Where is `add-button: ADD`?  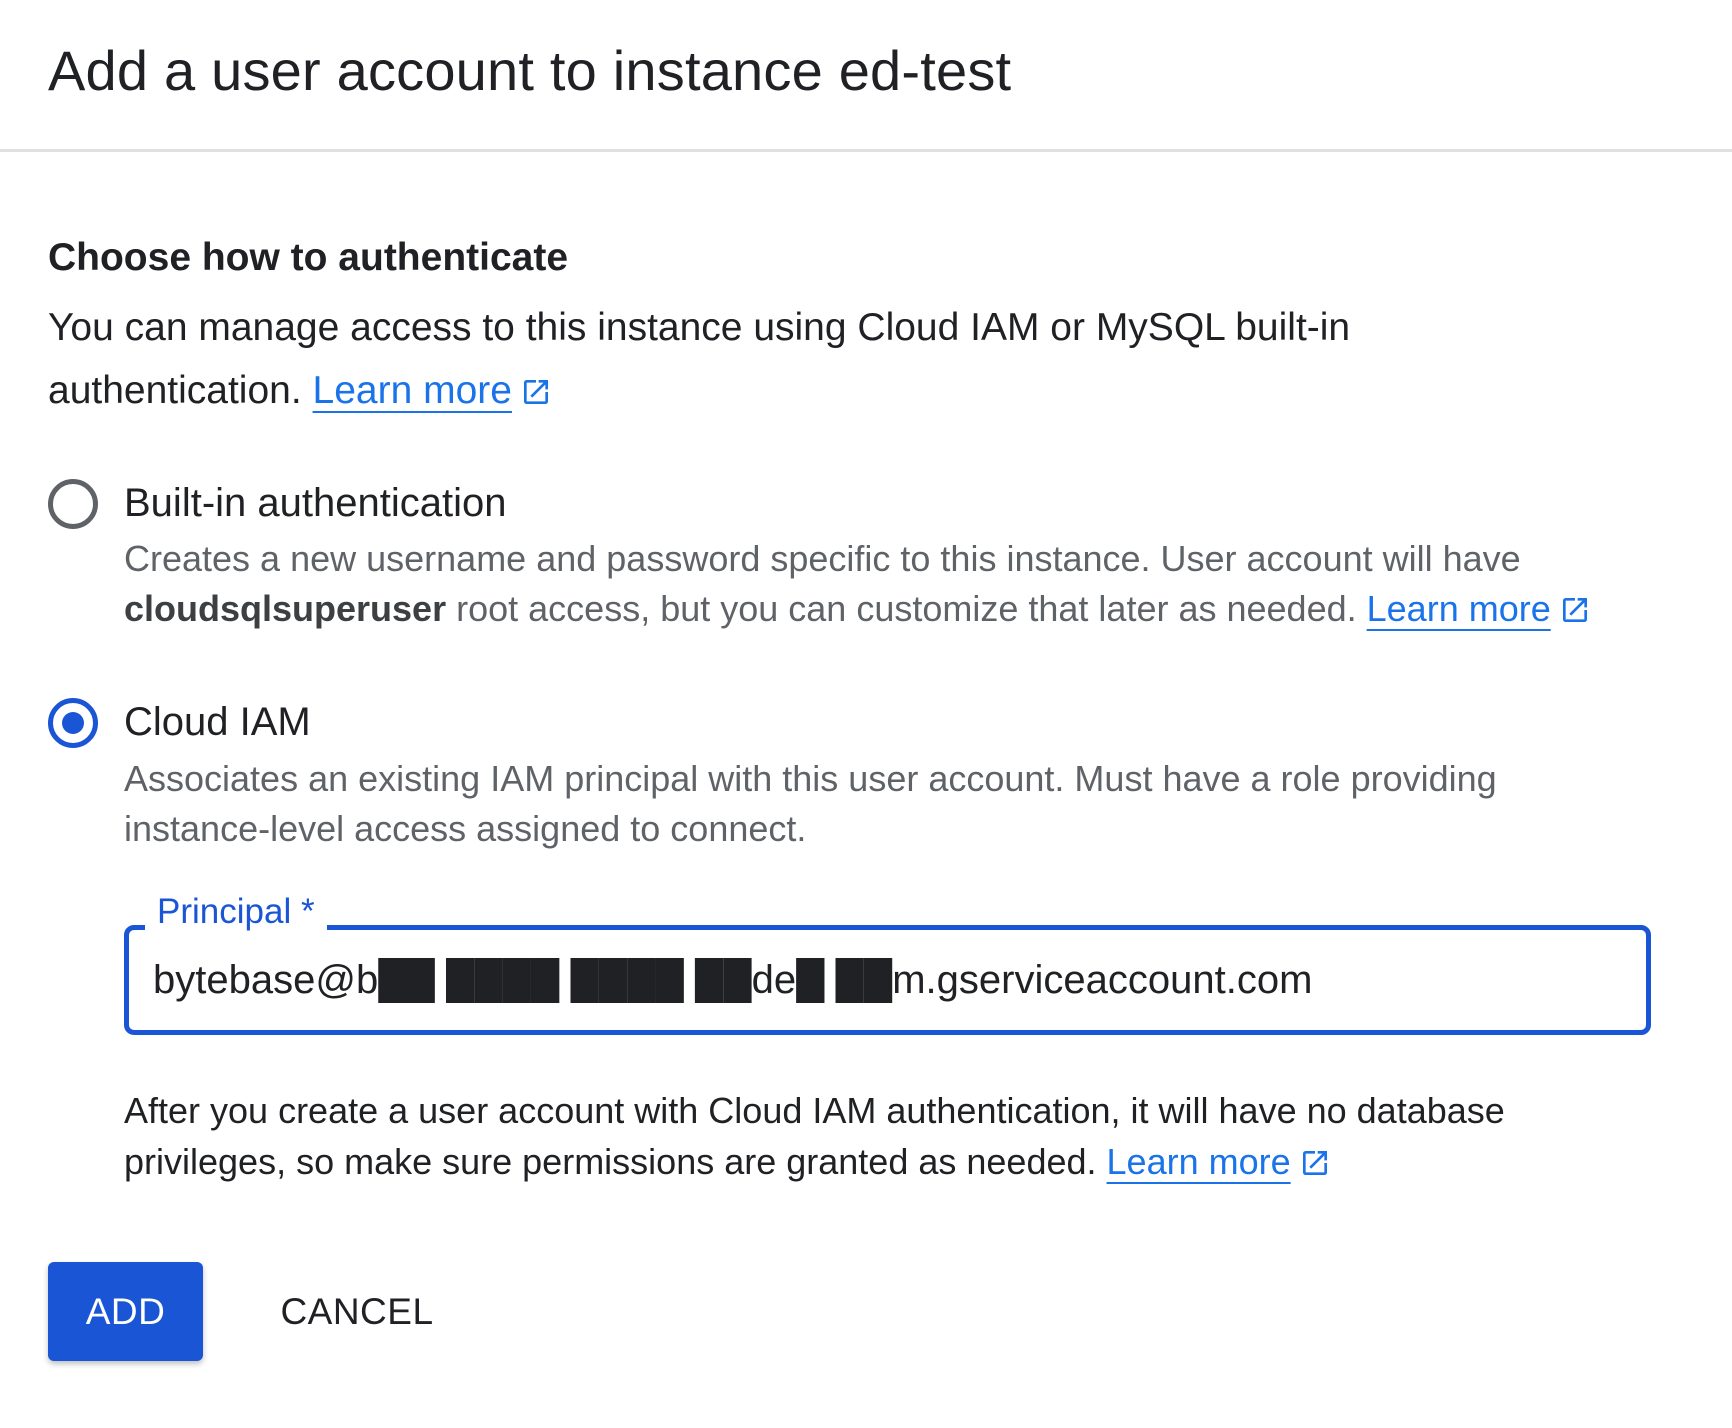
add-button: ADD is located at coordinates (125, 1311).